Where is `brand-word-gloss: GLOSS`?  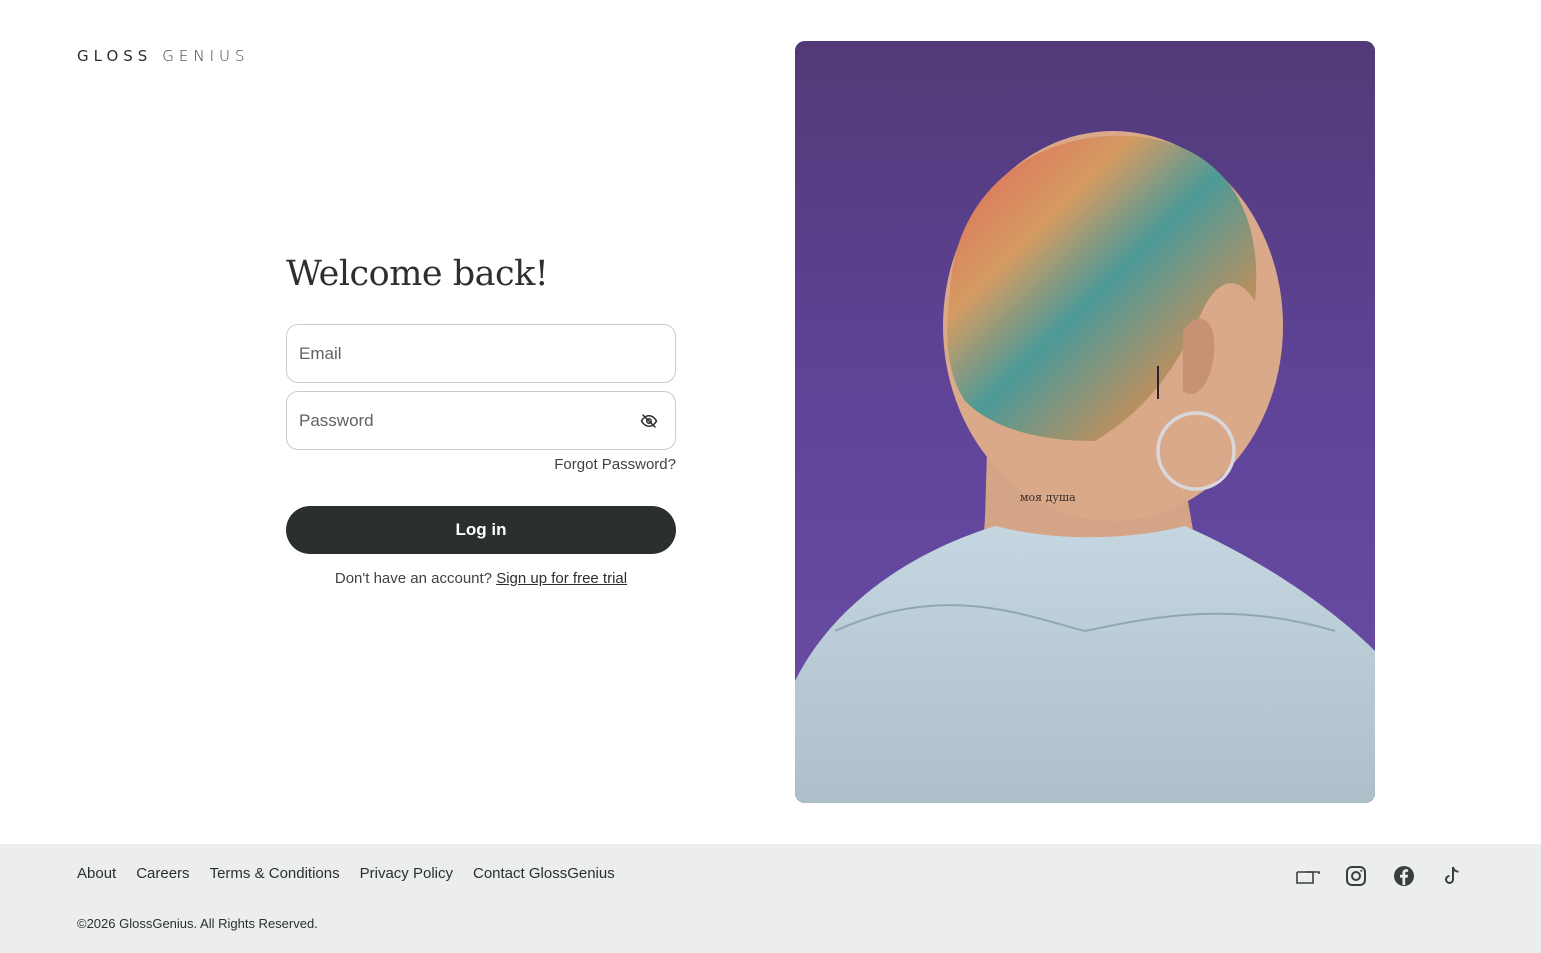
brand-word-gloss: GLOSS is located at coordinates (115, 56).